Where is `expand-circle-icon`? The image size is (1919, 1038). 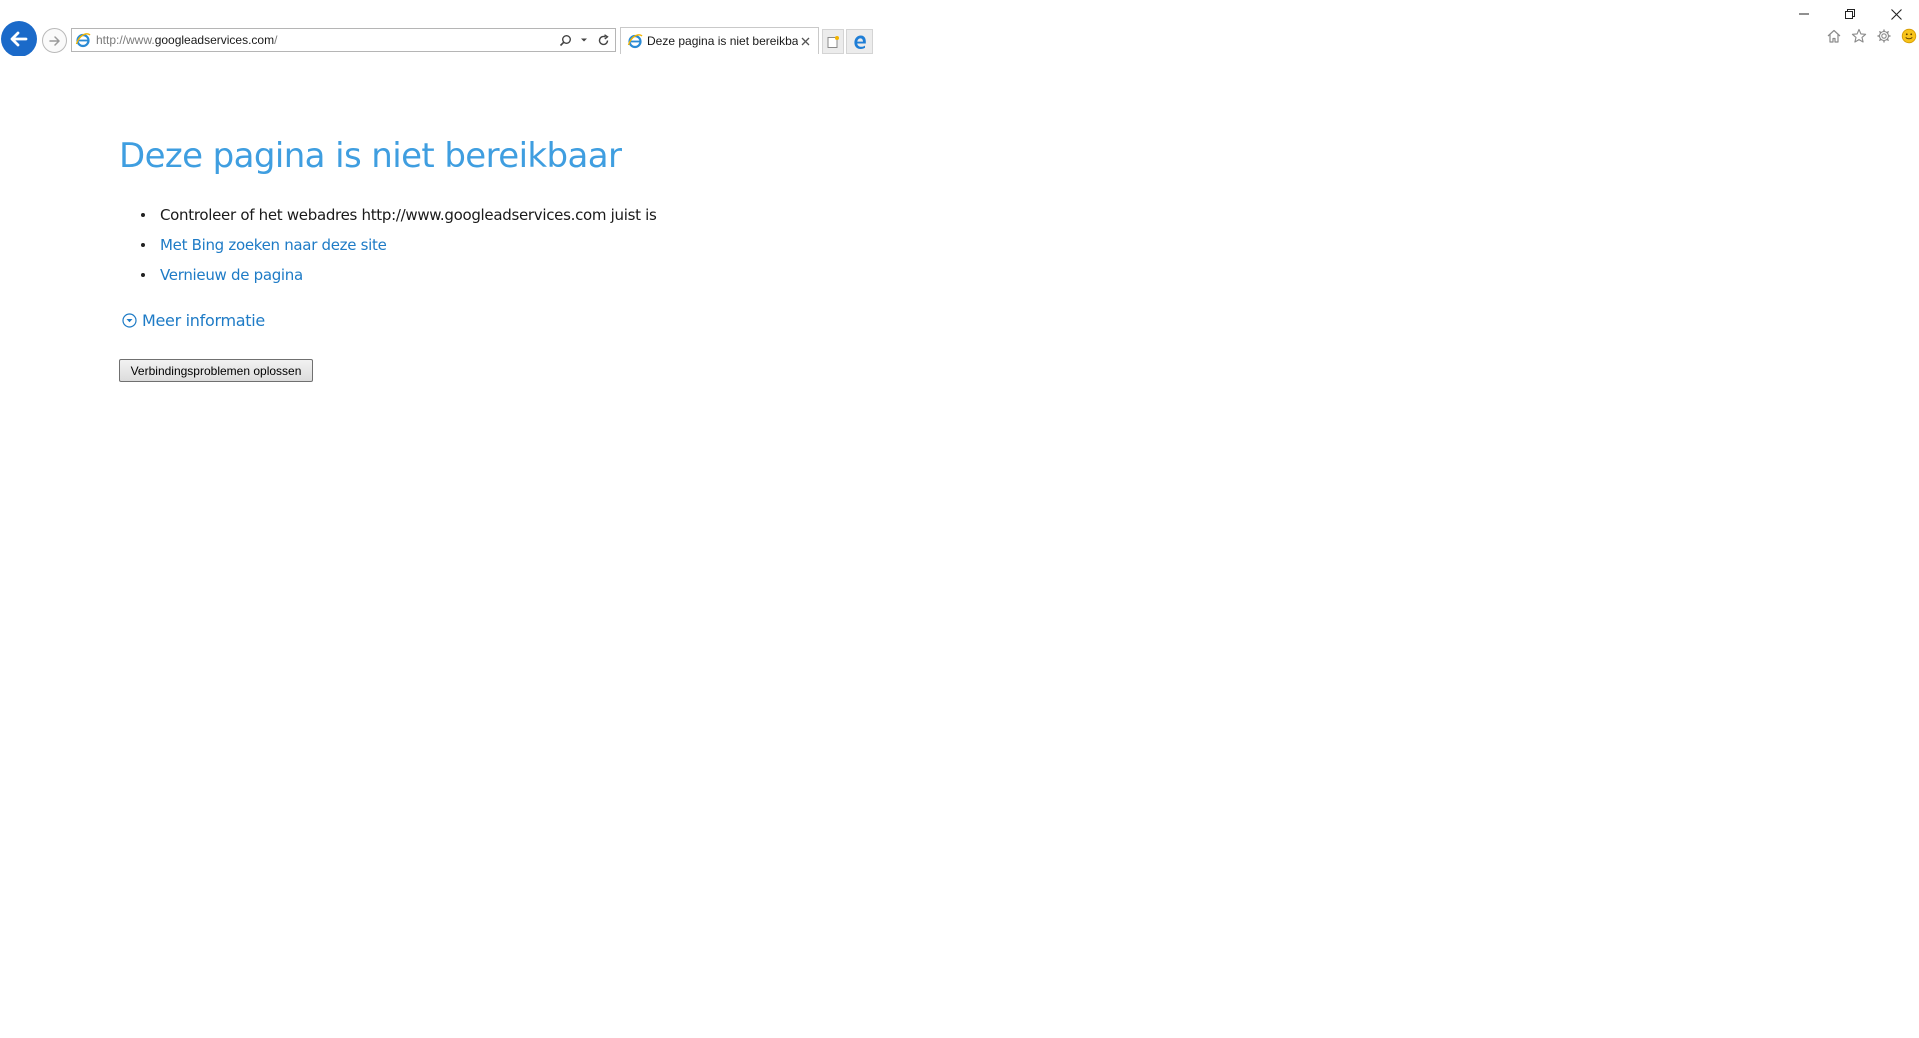
expand-circle-icon is located at coordinates (129, 320).